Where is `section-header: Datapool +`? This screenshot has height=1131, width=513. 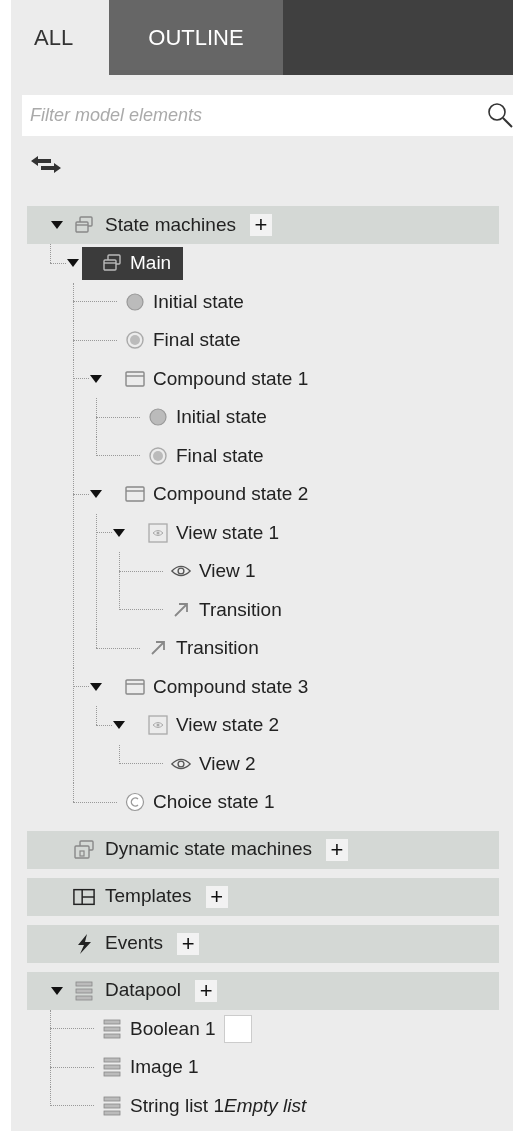
section-header: Datapool + is located at coordinates (263, 990).